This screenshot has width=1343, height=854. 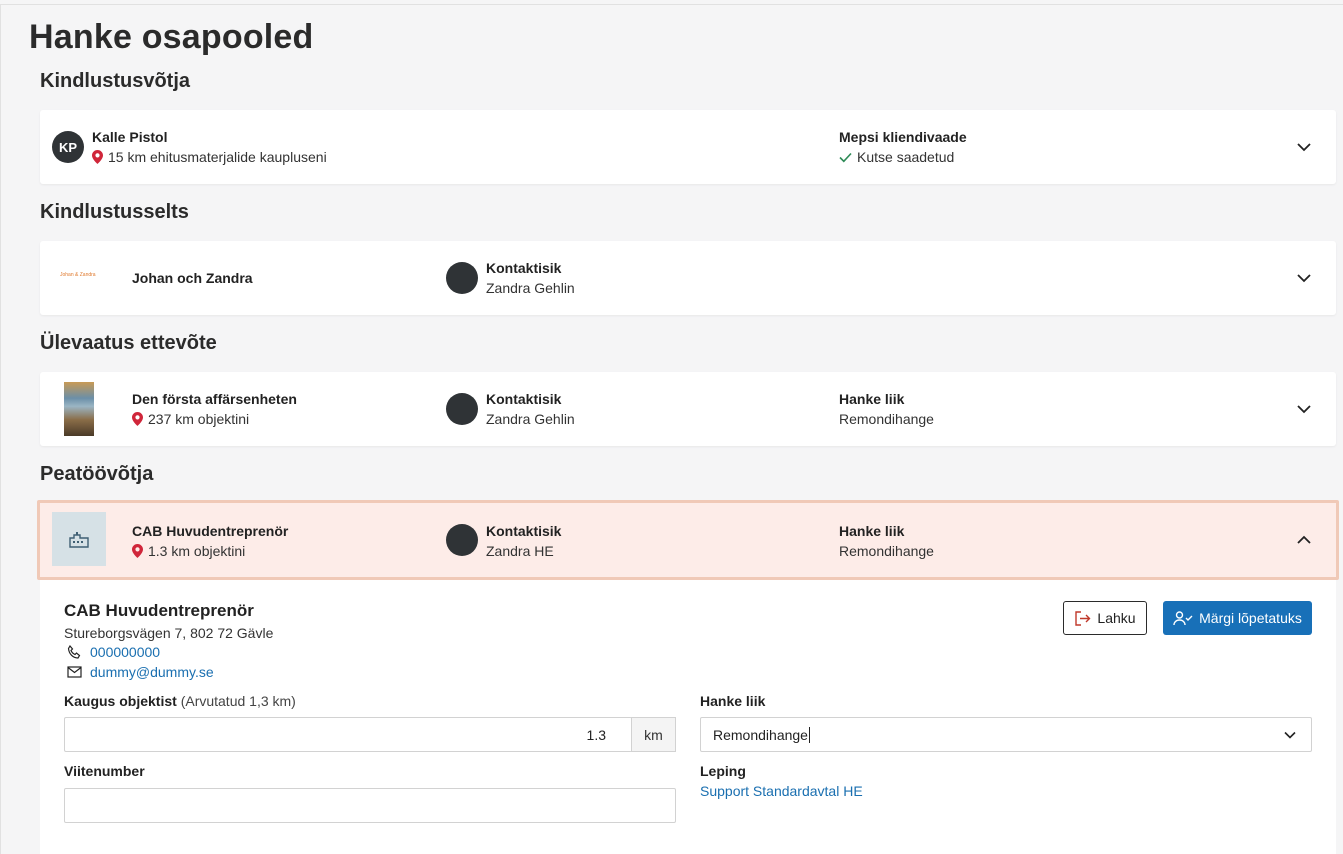 I want to click on company-placeholder, so click(x=79, y=539).